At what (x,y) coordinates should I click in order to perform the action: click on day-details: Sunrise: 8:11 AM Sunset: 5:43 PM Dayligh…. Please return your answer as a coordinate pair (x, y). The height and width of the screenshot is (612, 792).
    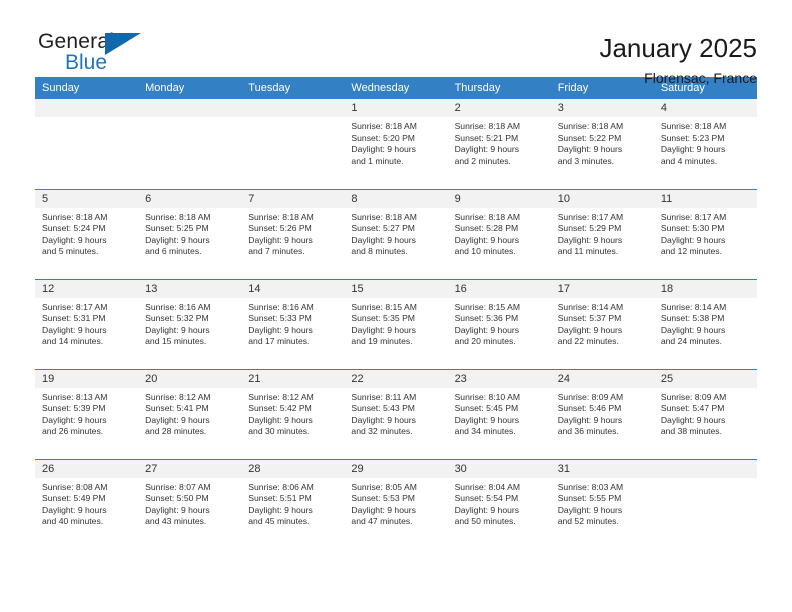
    Looking at the image, I should click on (395, 413).